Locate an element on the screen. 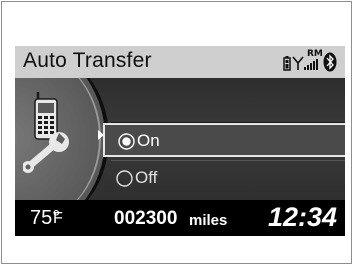  temperature-unit: F is located at coordinates (58, 218).